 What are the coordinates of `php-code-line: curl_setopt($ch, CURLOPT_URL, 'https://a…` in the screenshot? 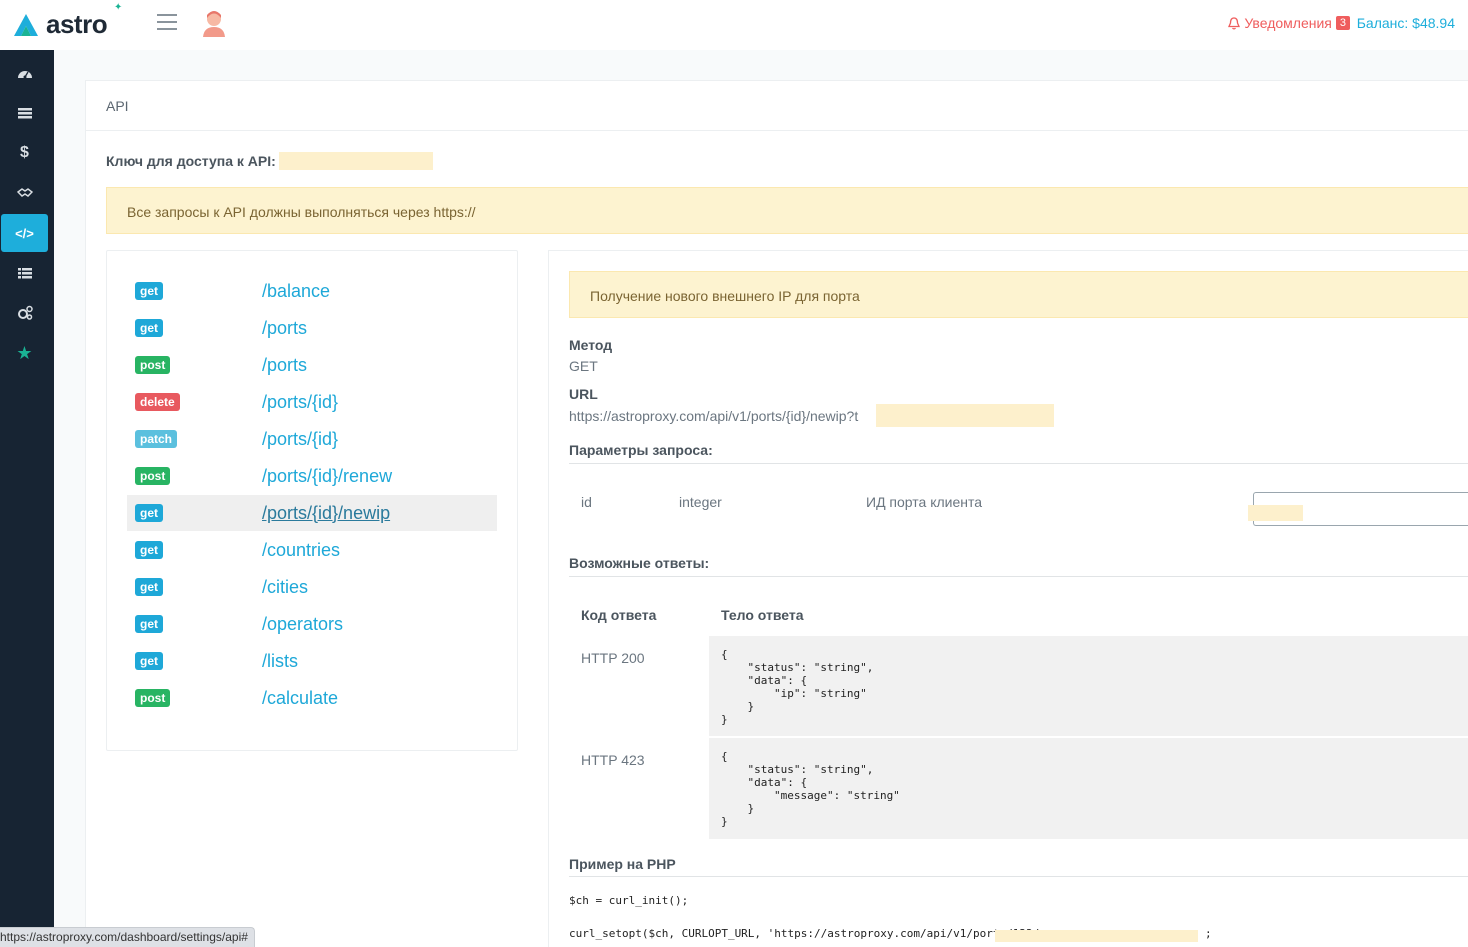 It's located at (807, 933).